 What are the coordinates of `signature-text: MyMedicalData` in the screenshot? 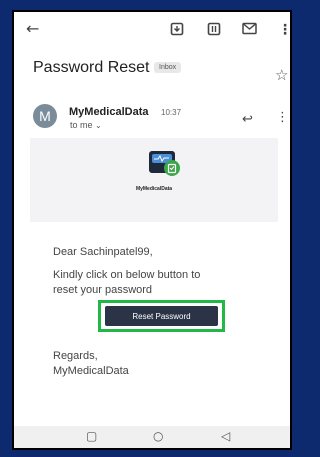 It's located at (91, 371).